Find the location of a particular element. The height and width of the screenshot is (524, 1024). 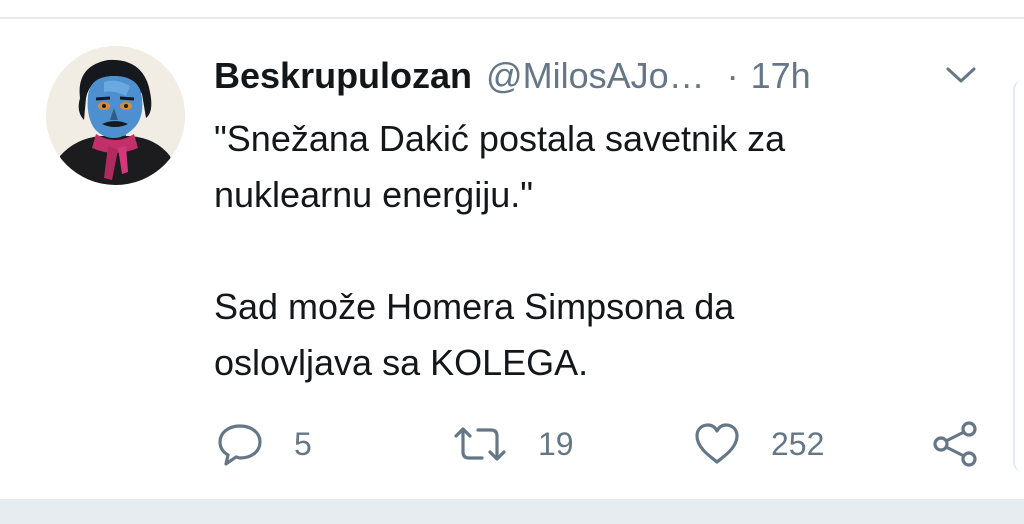

retweet-button: 19 is located at coordinates (513, 444).